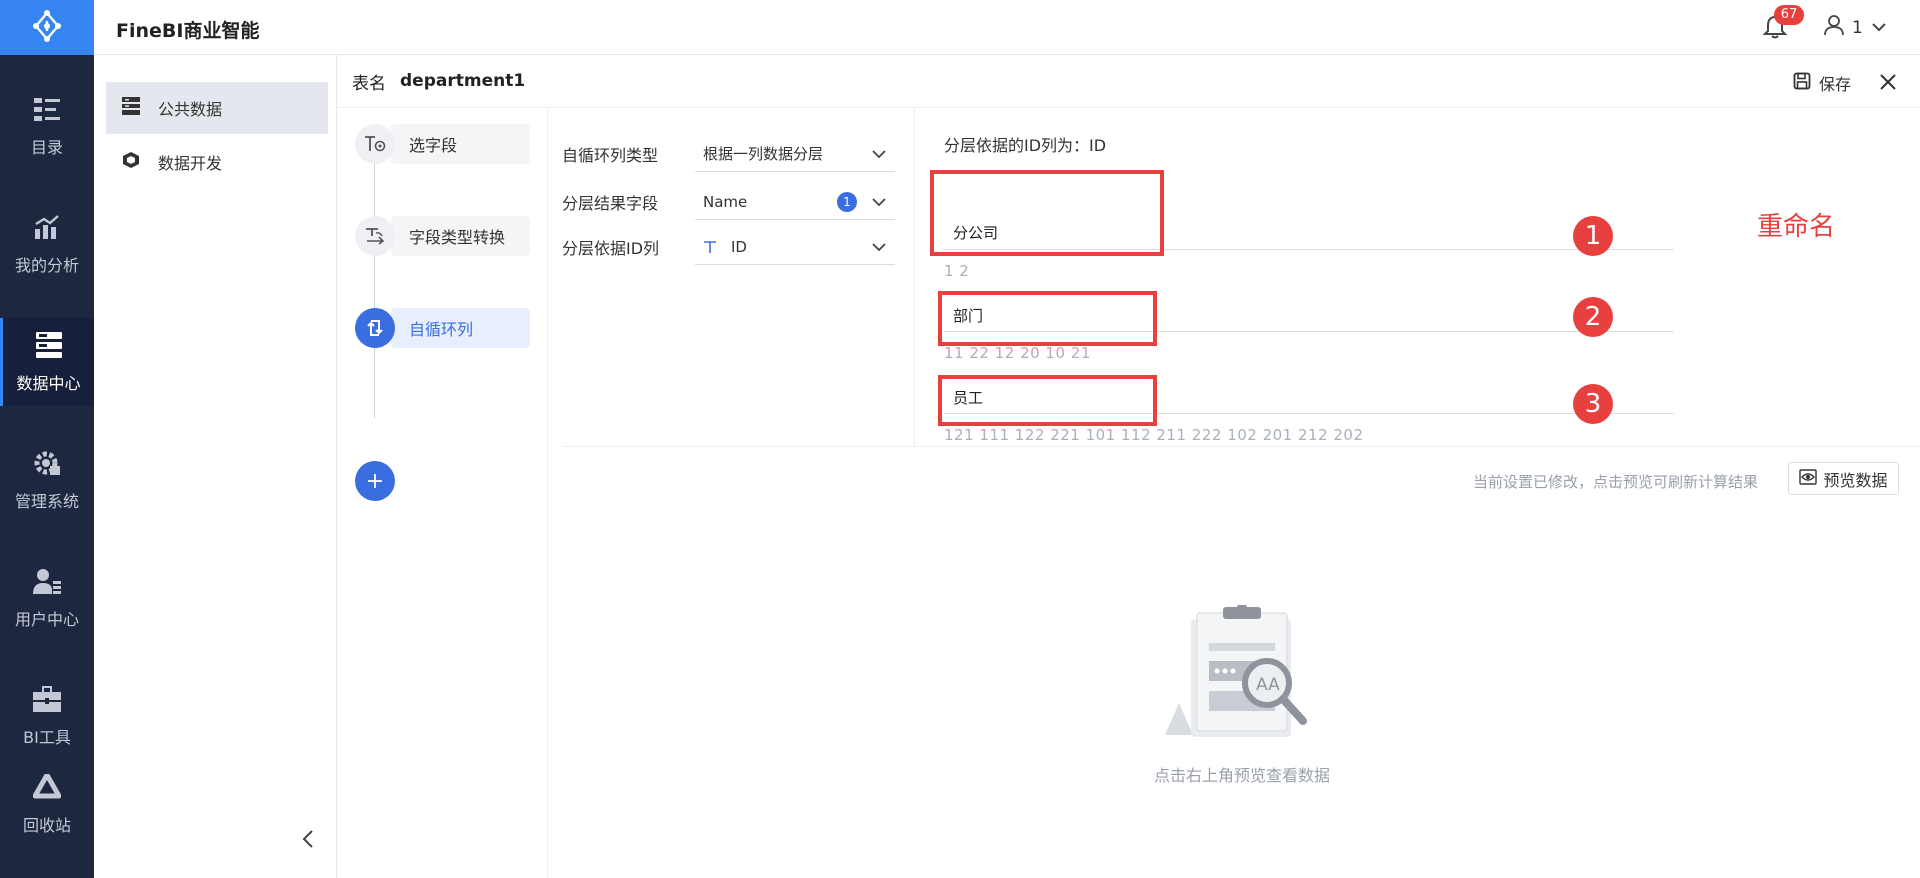  Describe the element at coordinates (1616, 482) in the screenshot. I see `preview-hint-text: 当前设置已修改，点击预览可刷新计算结果` at that location.